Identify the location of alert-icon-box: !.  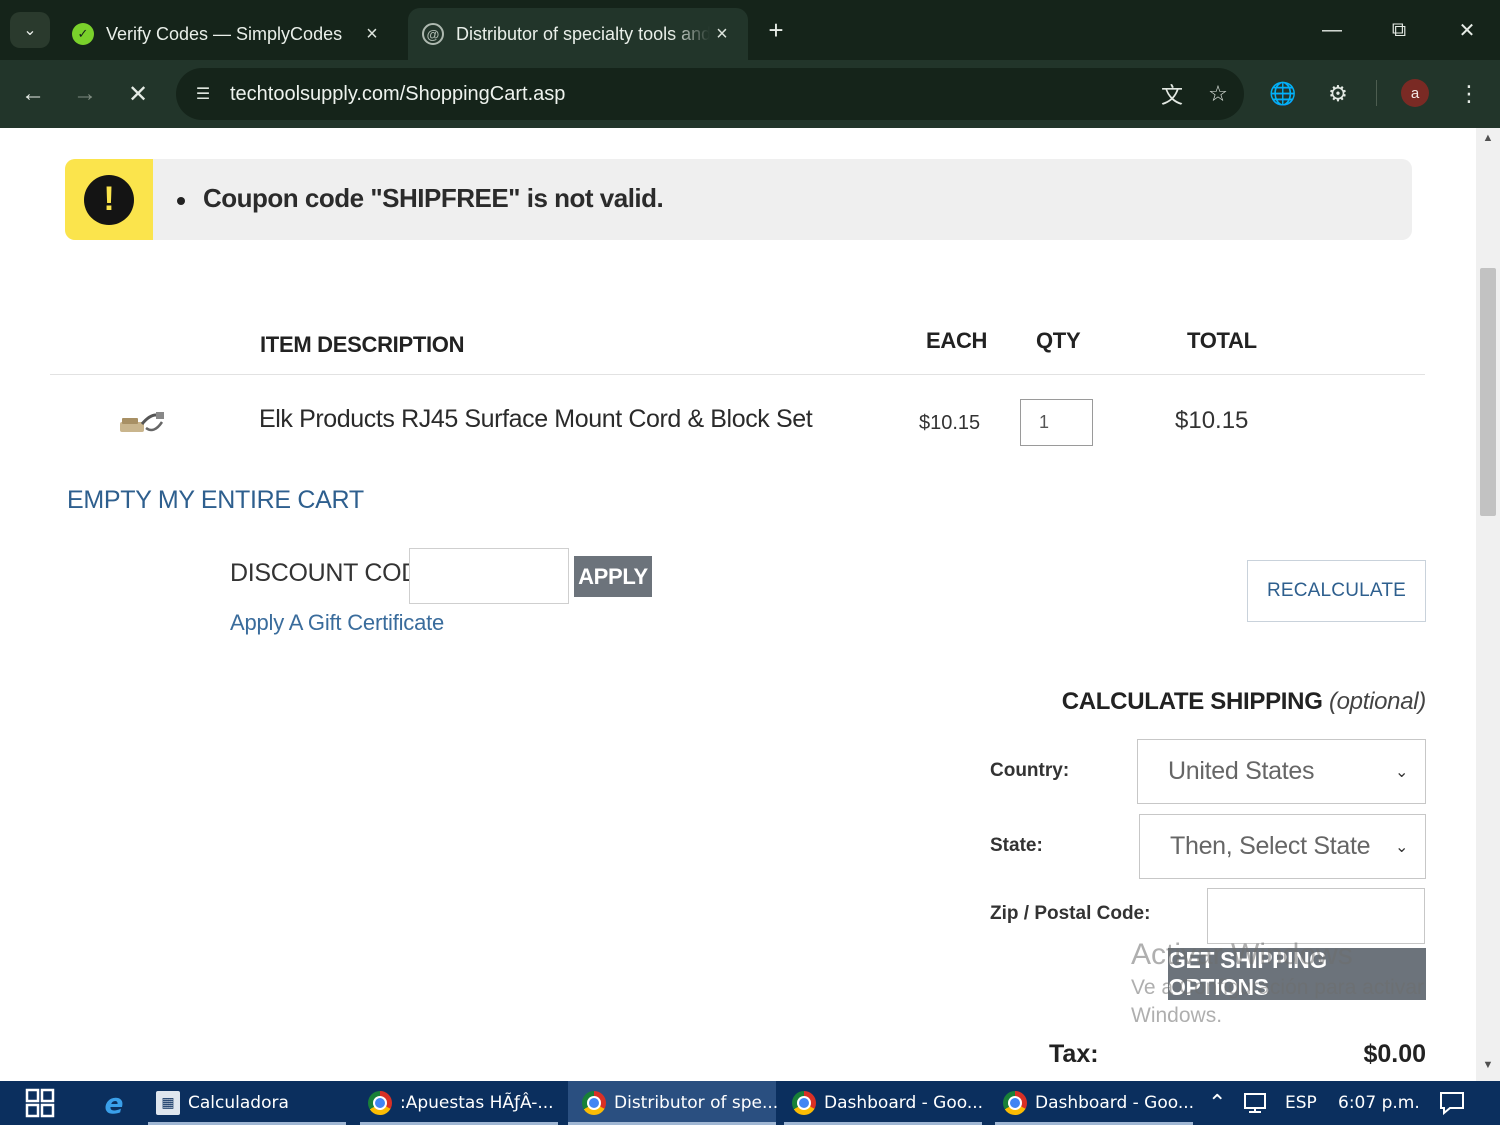
(109, 199).